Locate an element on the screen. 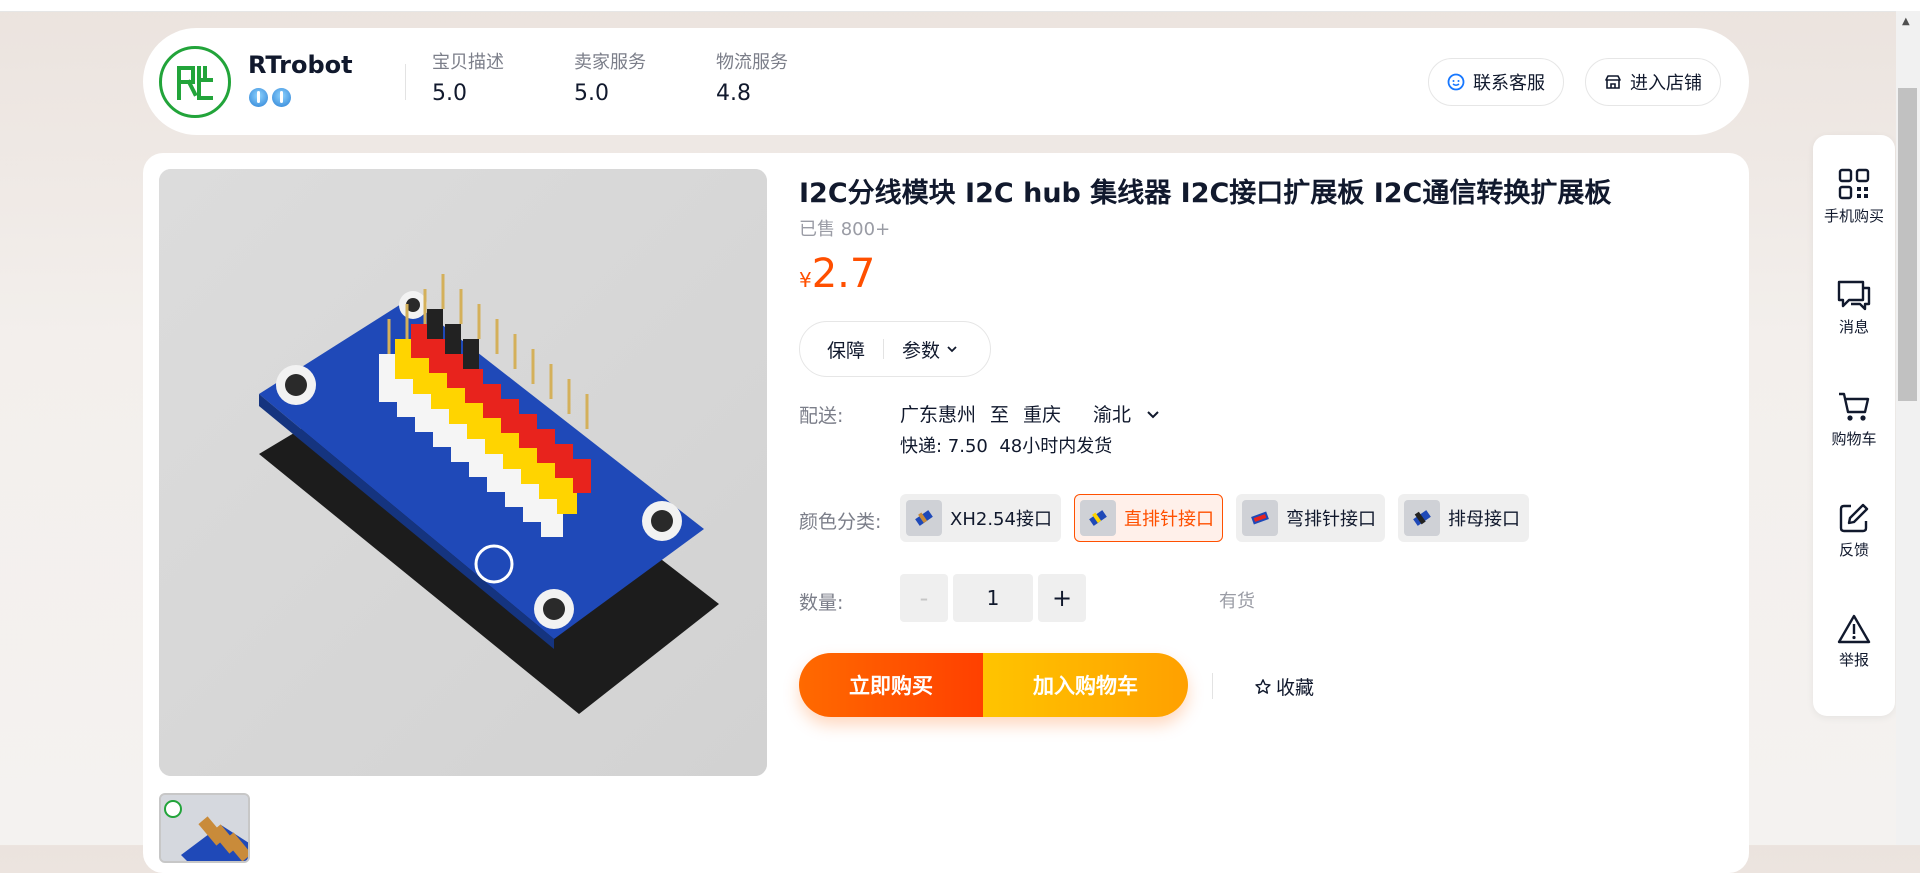 This screenshot has height=873, width=1920. enter-shop-label: 进入店铺 is located at coordinates (1666, 83).